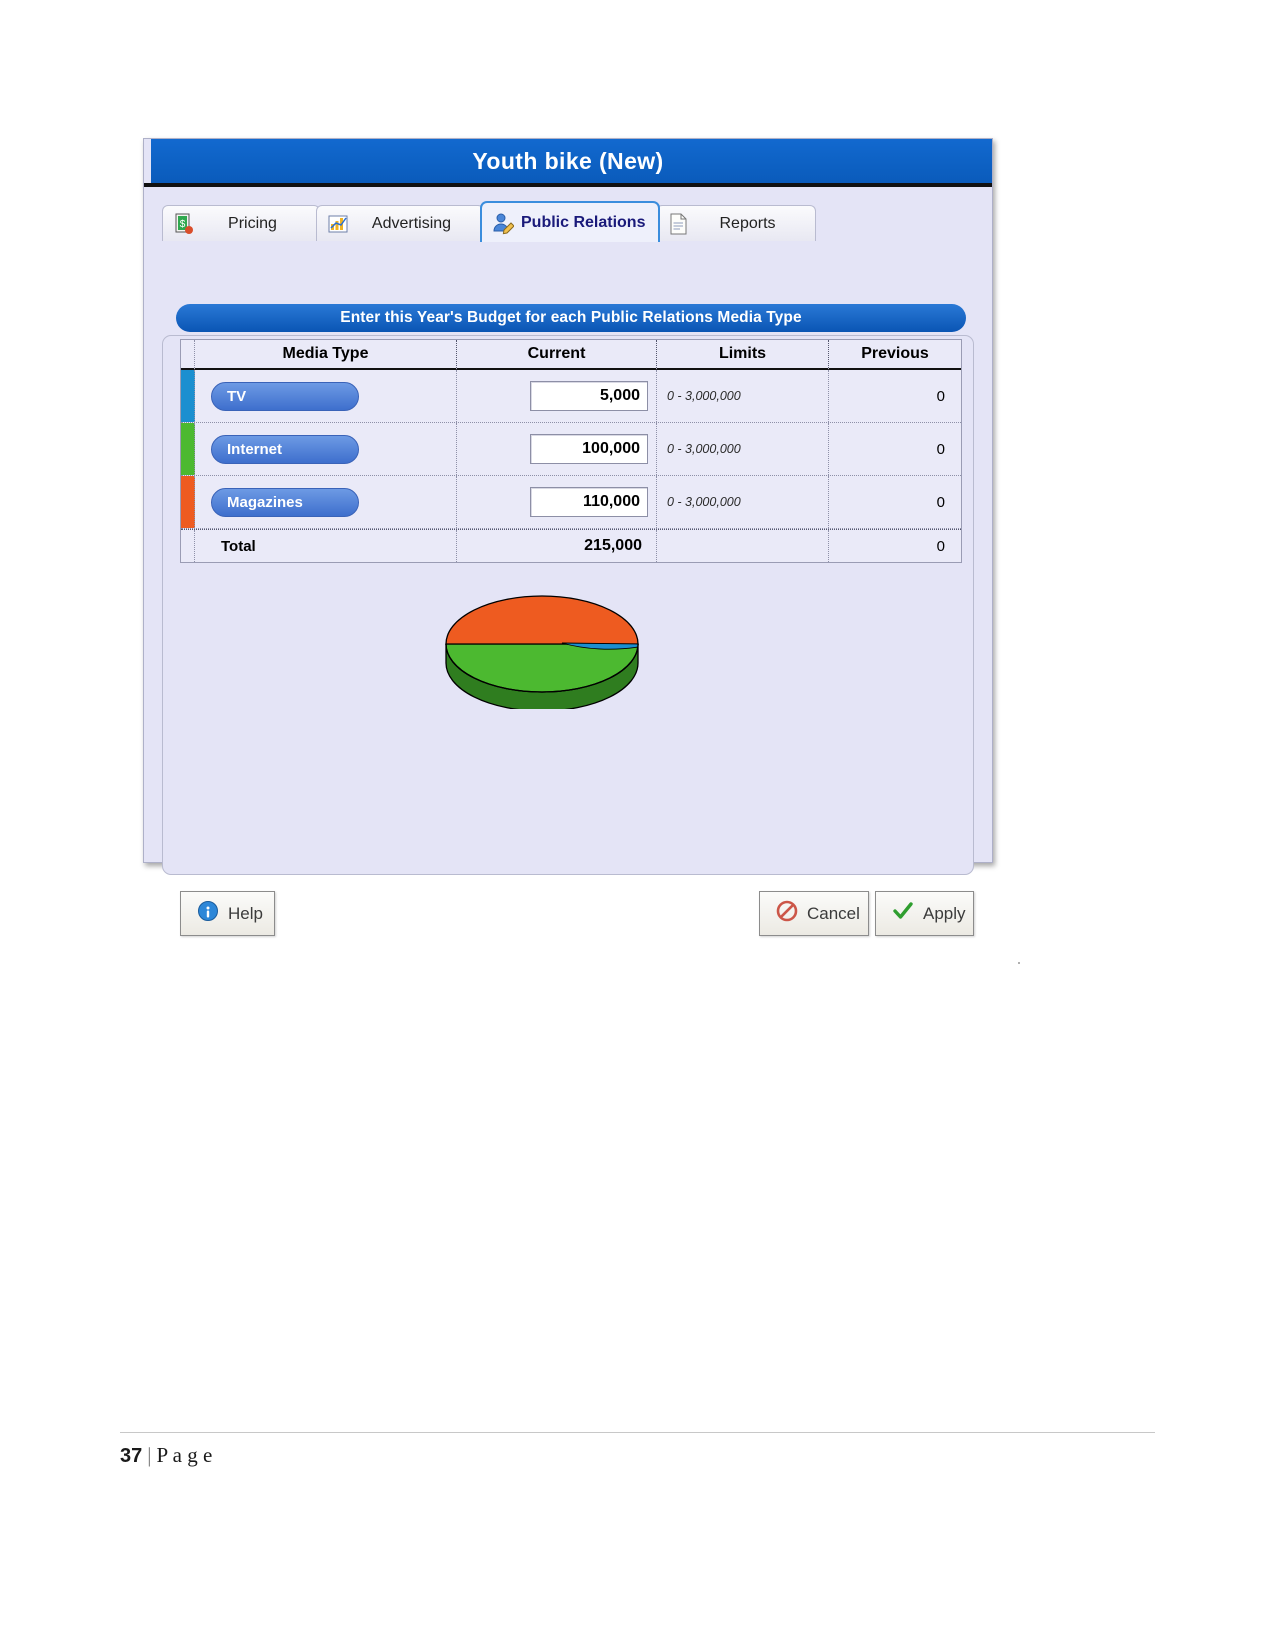 Image resolution: width=1275 pixels, height=1650 pixels. Describe the element at coordinates (326, 546) in the screenshot. I see `total-label: Total` at that location.